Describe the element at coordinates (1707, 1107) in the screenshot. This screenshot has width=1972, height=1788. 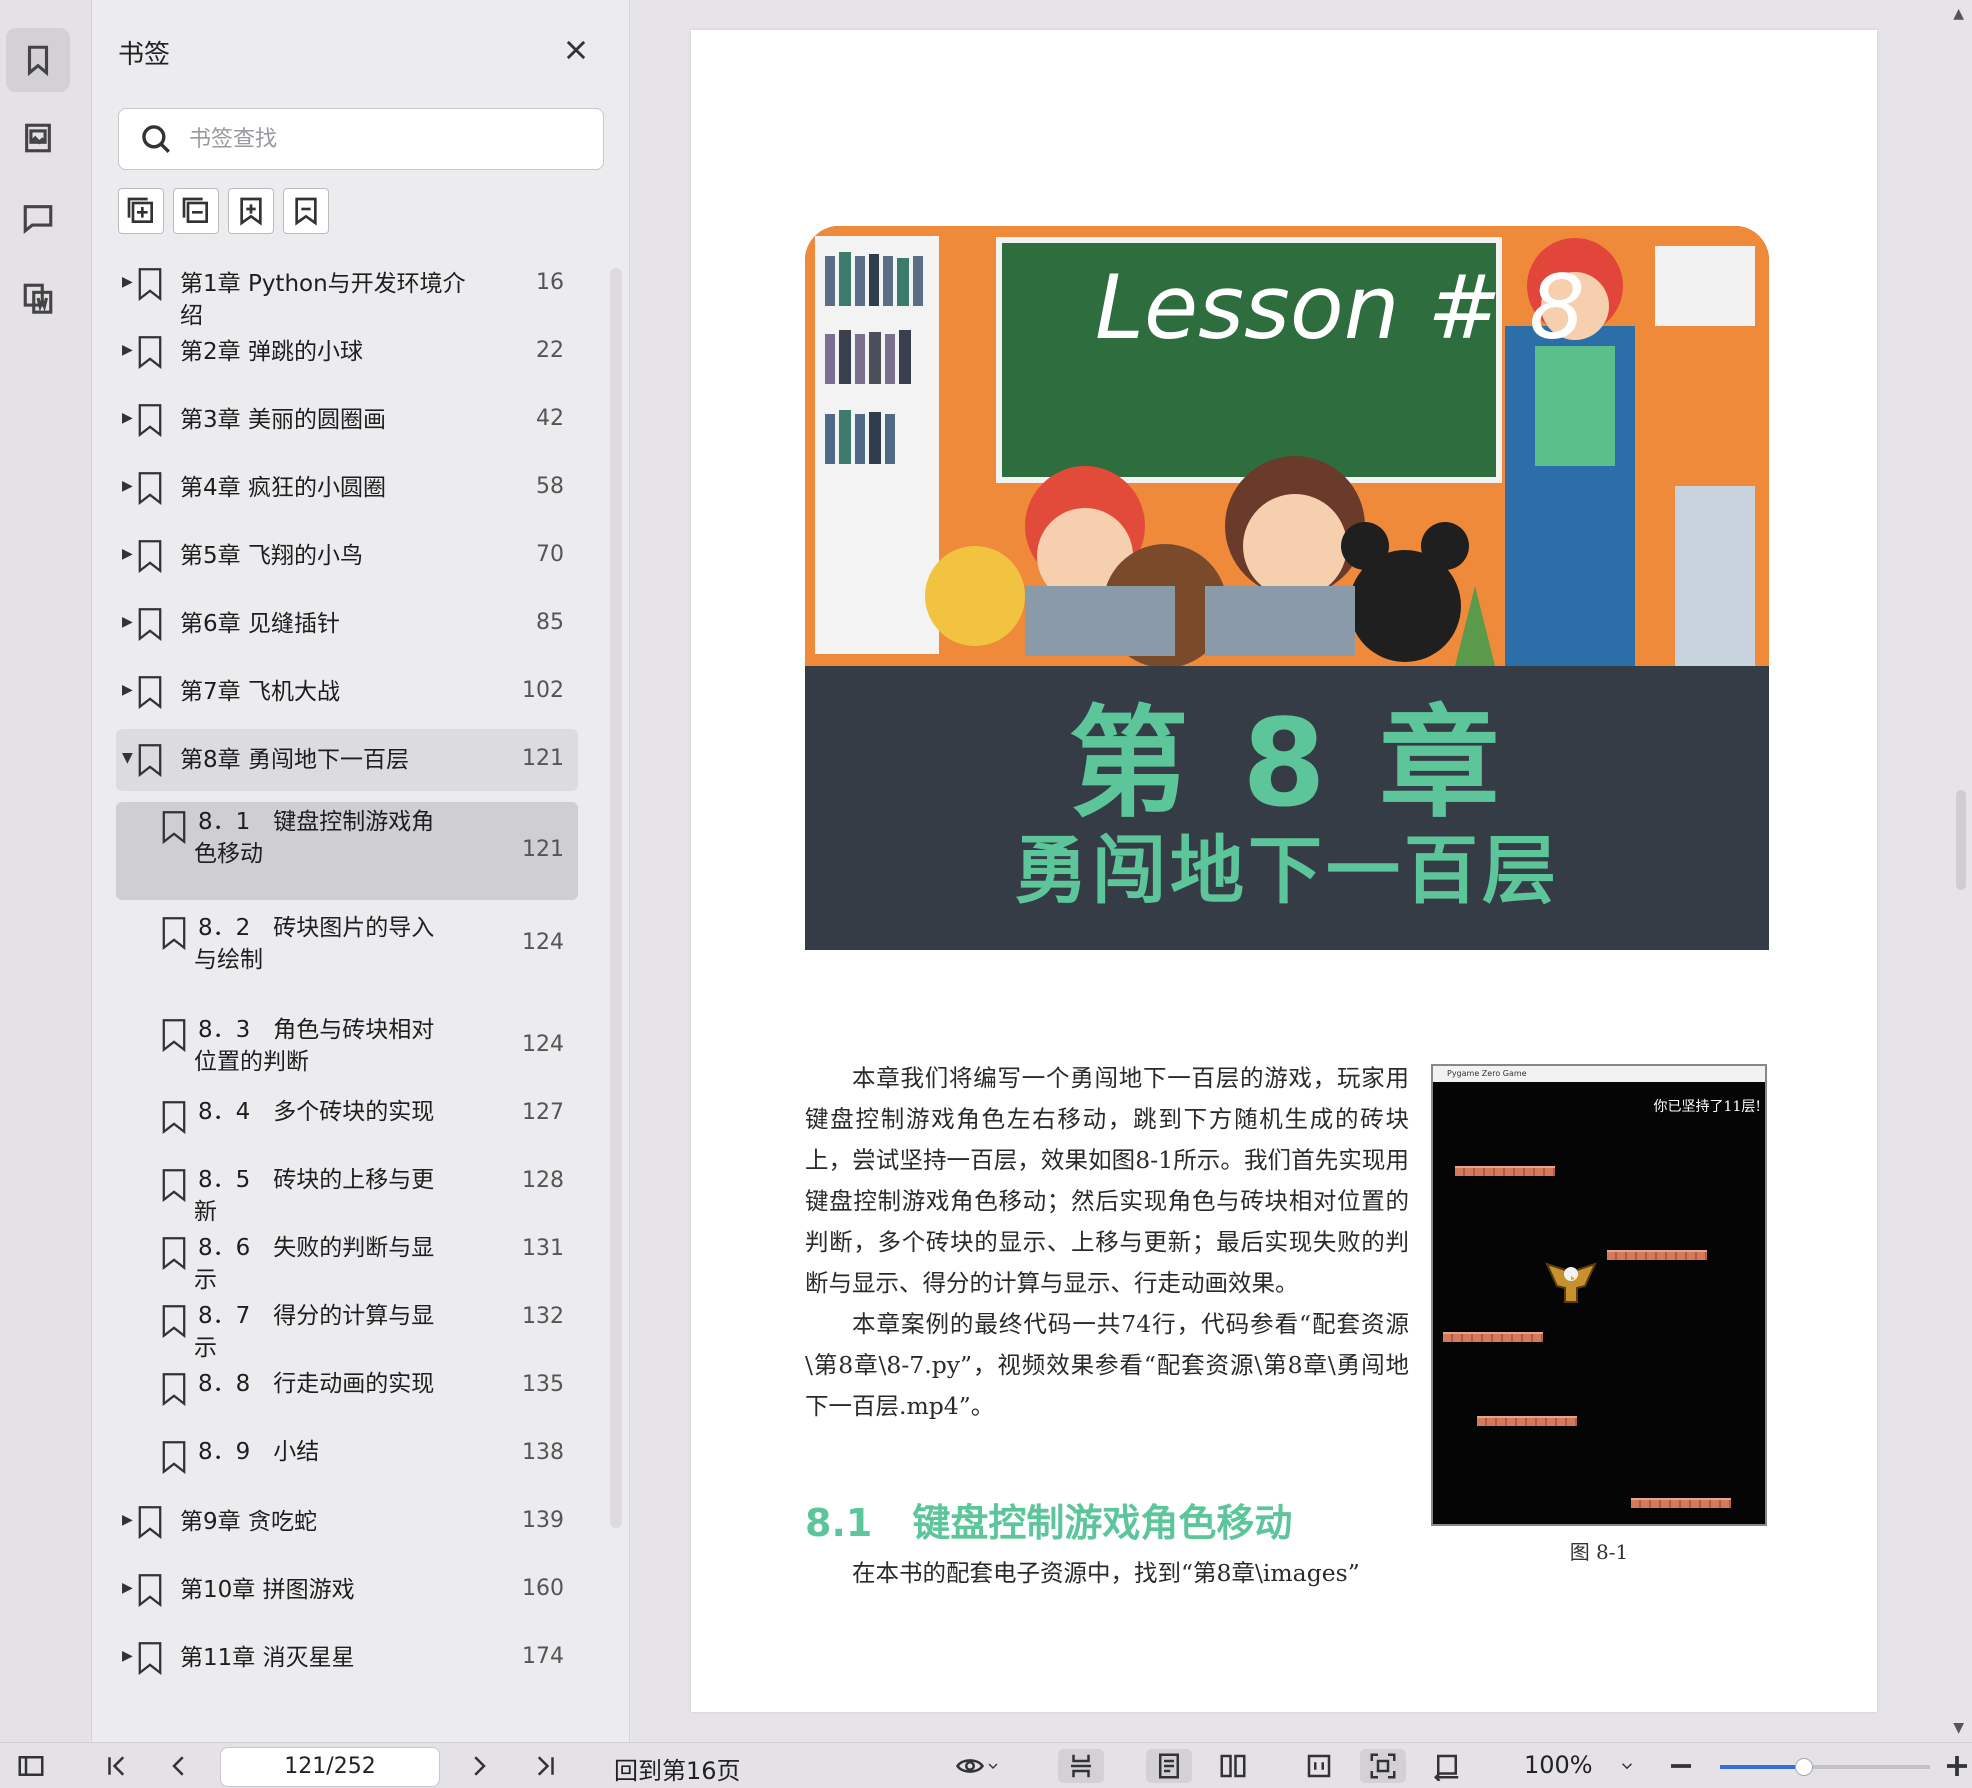
I see `figure-score-text: 你已坚持了11层!` at that location.